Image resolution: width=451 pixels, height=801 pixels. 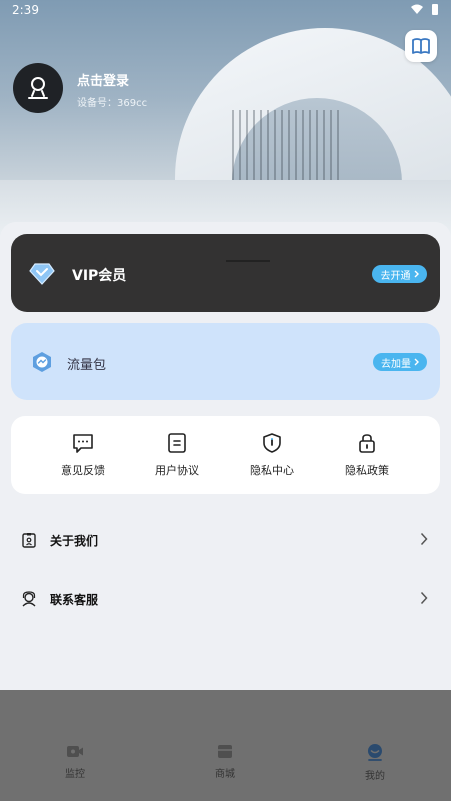 I want to click on shortcut-label: 隐私政策, so click(x=367, y=470).